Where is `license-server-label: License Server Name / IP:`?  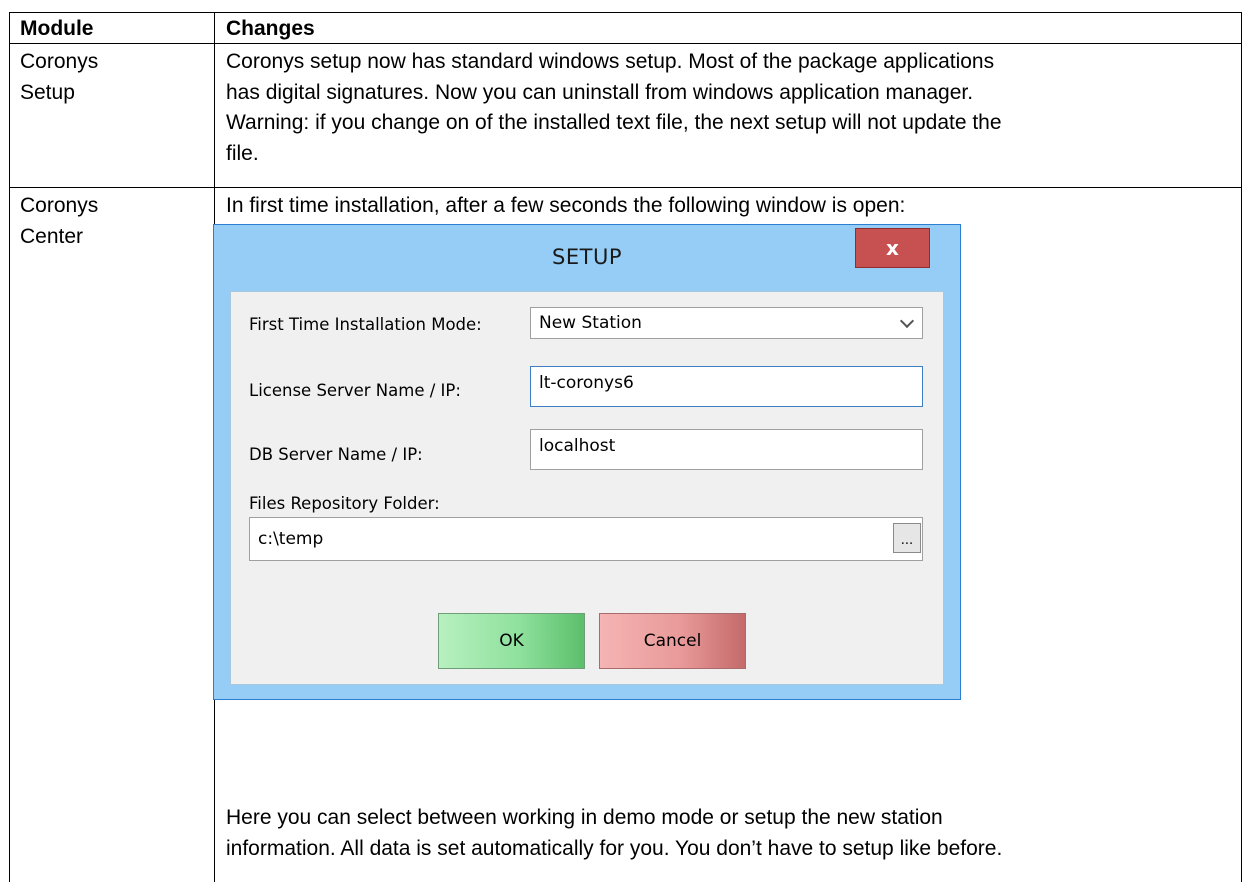 license-server-label: License Server Name / IP: is located at coordinates (355, 390).